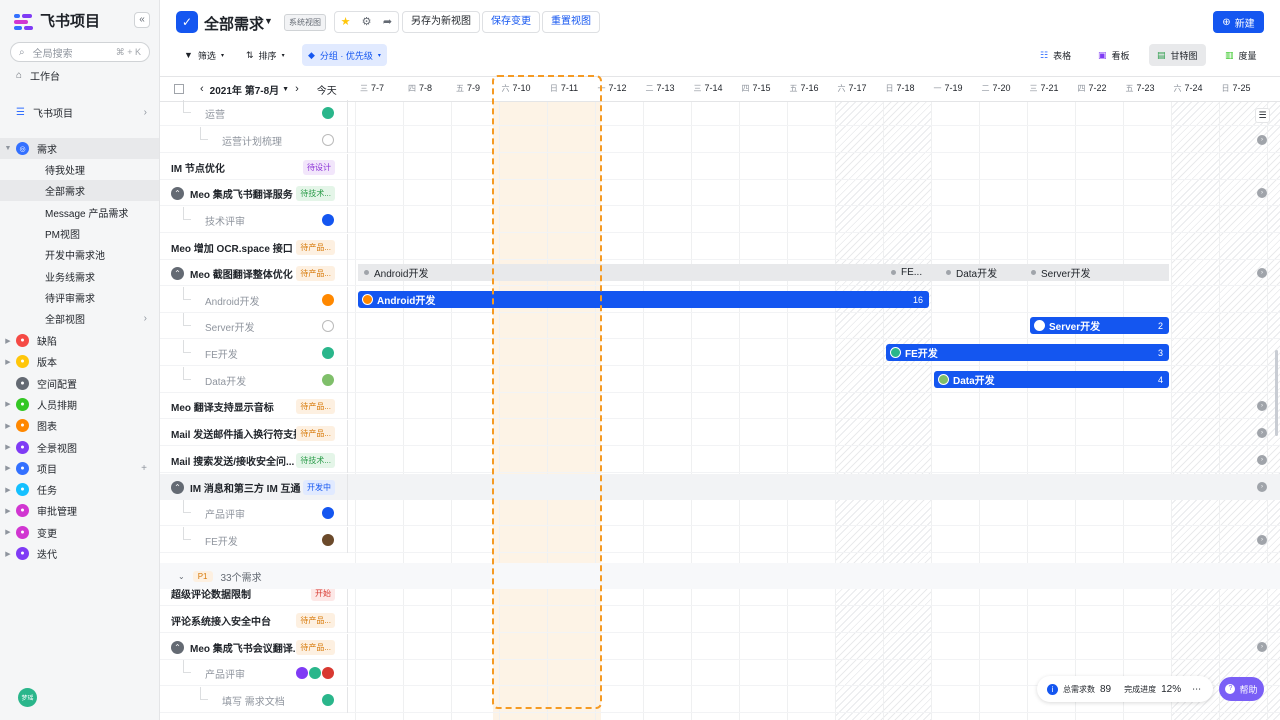 Image resolution: width=1280 pixels, height=720 pixels. Describe the element at coordinates (79, 553) in the screenshot. I see `sidebar-item-module: ▶ ● 迭代` at that location.